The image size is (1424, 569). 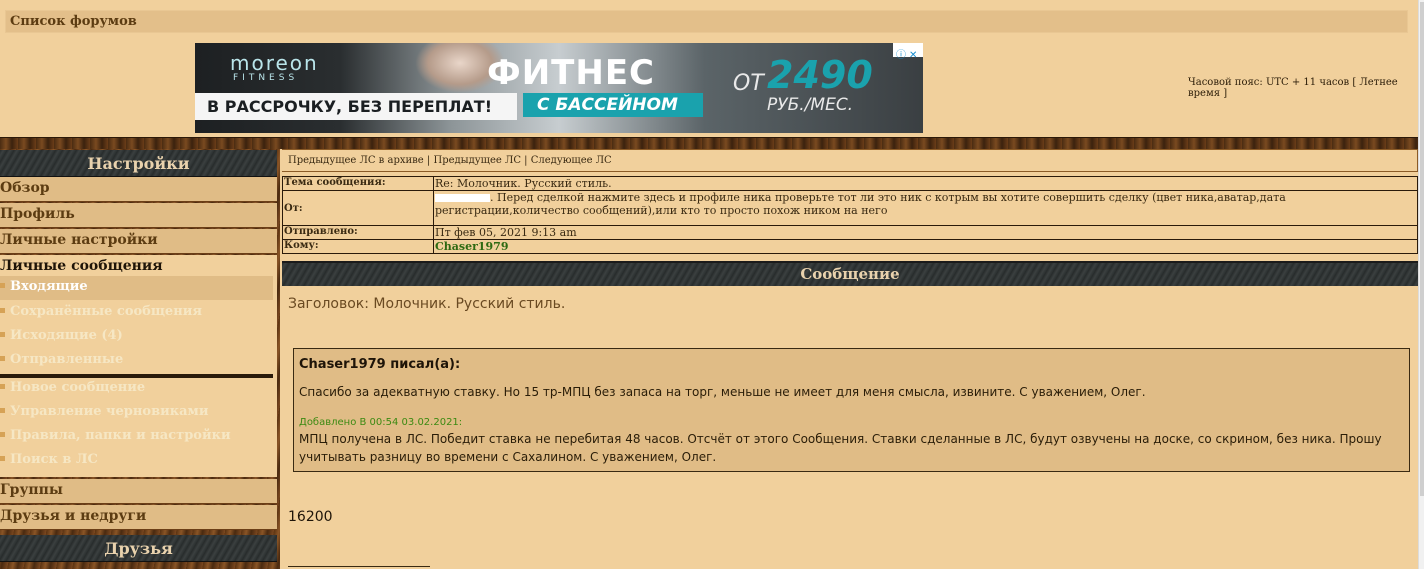 What do you see at coordinates (925, 232) in the screenshot?
I see `sent-value: Пт фев 05, 2021 9:13 am` at bounding box center [925, 232].